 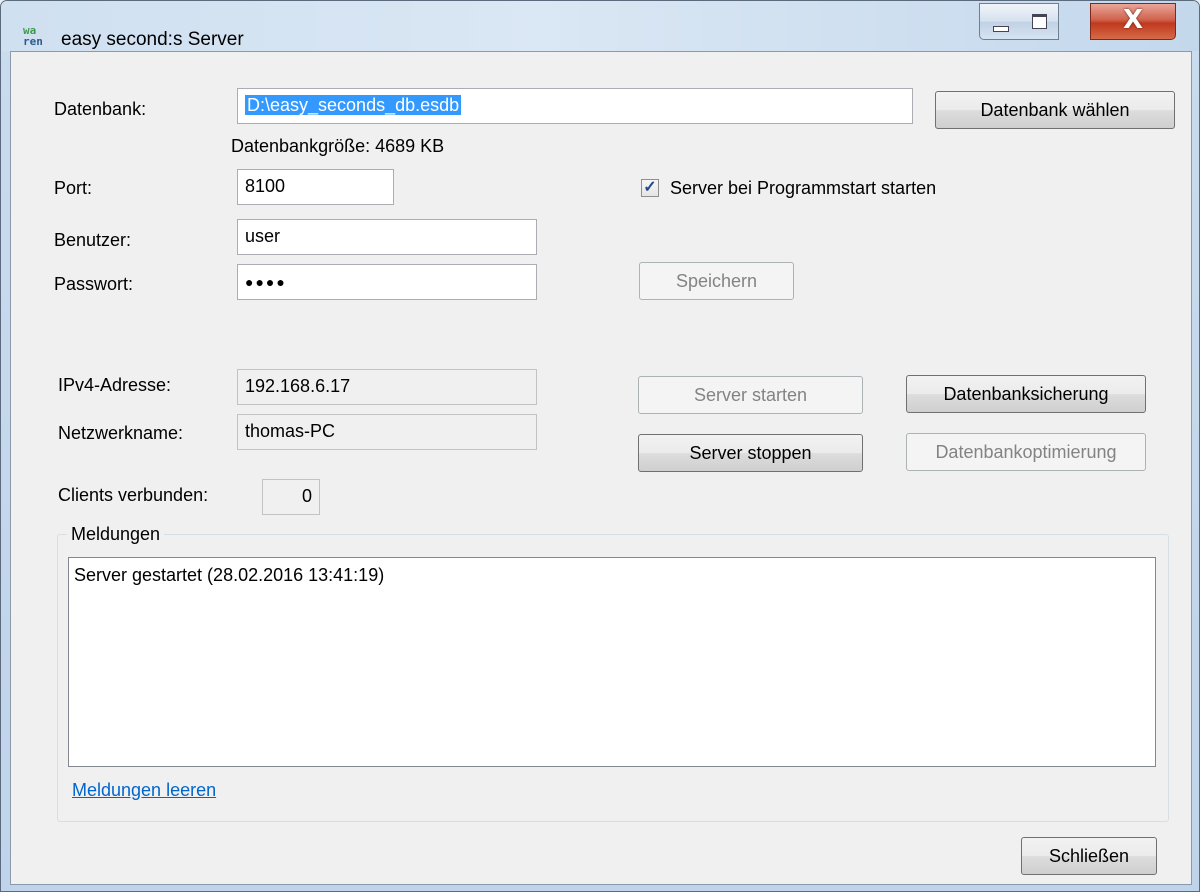 I want to click on close-button: Schließen, so click(x=1089, y=856).